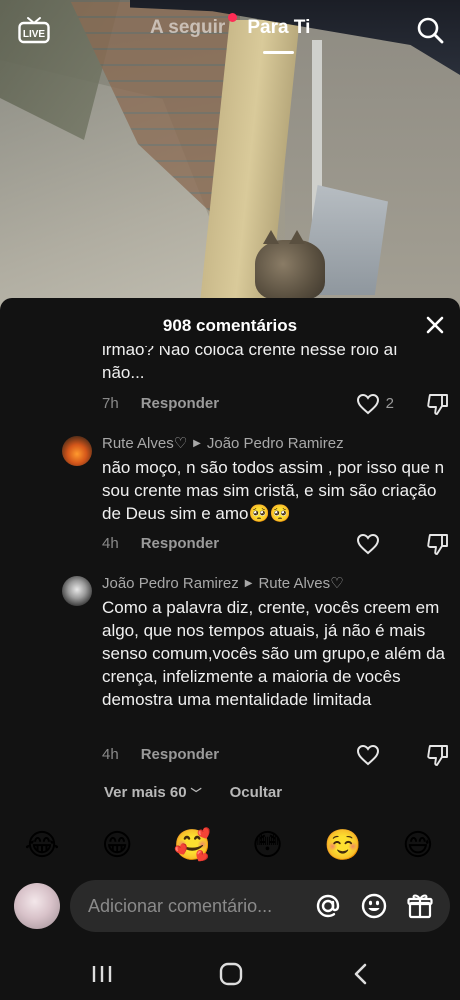 This screenshot has width=460, height=1000. I want to click on comment-meta: 7h Responder, so click(160, 403).